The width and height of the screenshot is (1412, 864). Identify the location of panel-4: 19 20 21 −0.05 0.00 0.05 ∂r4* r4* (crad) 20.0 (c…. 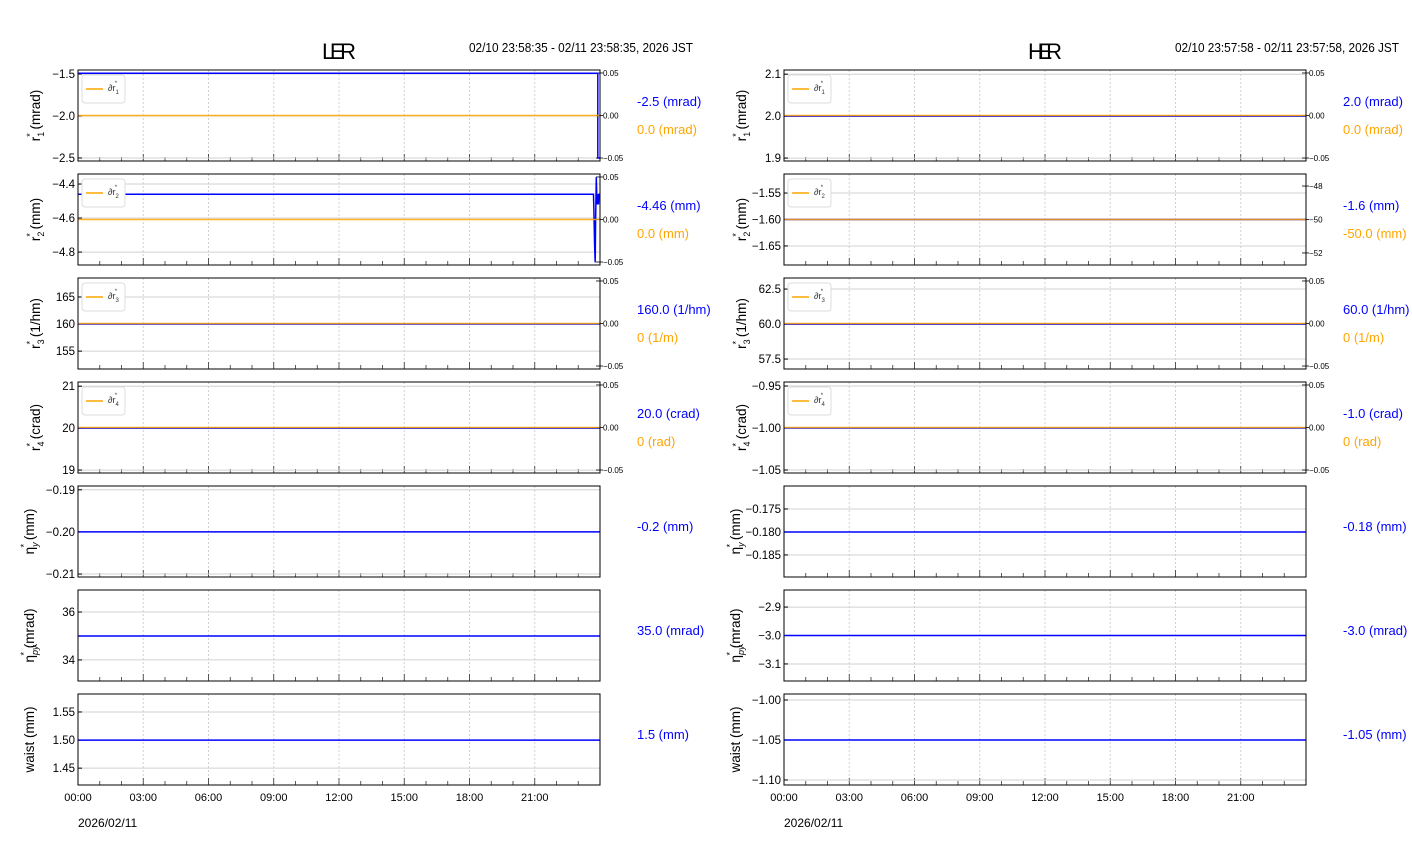
(362, 429).